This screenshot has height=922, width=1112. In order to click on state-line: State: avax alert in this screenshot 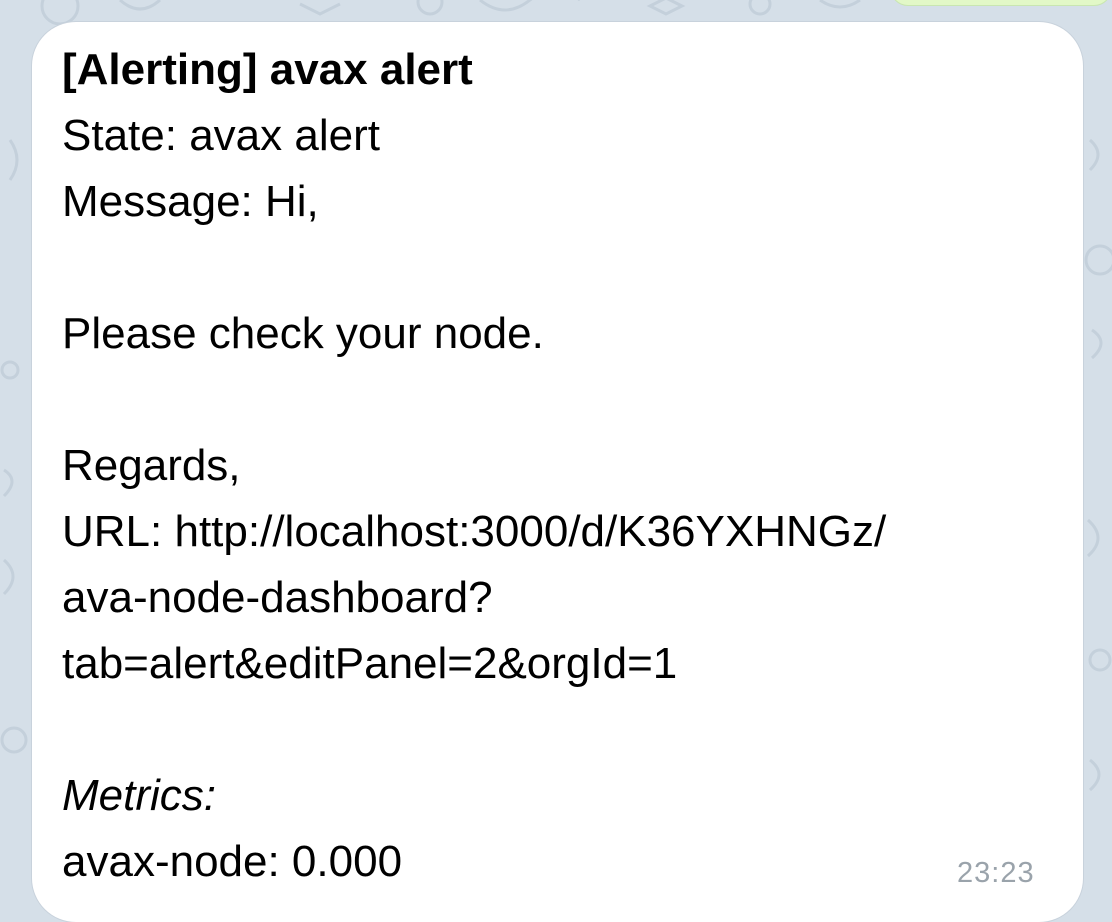, I will do `click(221, 135)`.